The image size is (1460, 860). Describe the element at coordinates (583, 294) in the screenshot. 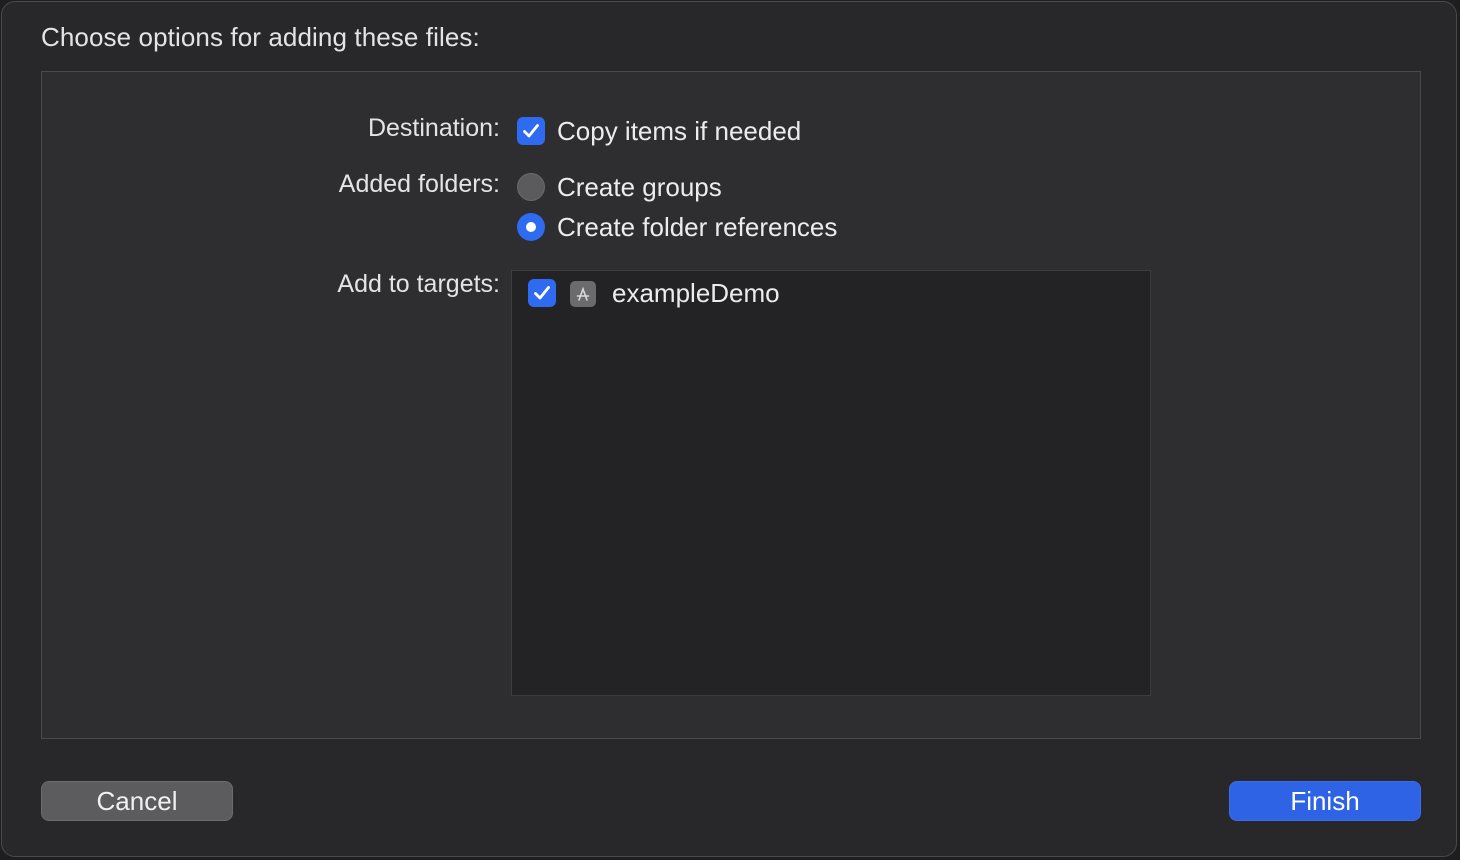

I see `app-target-icon` at that location.